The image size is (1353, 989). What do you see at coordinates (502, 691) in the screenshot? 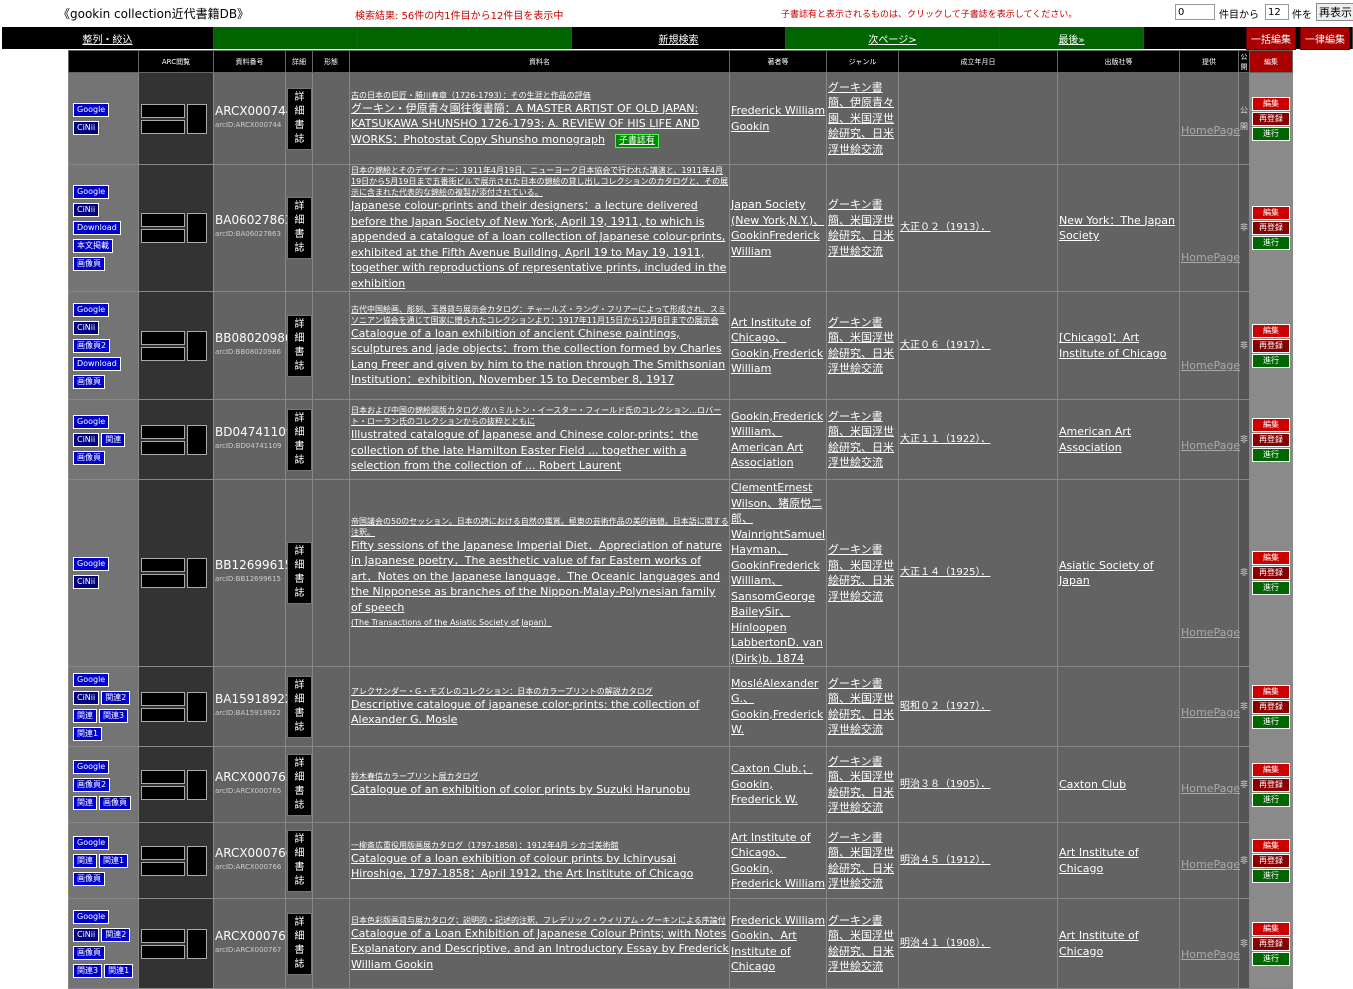
I see `subtitle-link: アレクサンダー・G・モズレのコレクション：日本のカラープリントの解説カタログ` at bounding box center [502, 691].